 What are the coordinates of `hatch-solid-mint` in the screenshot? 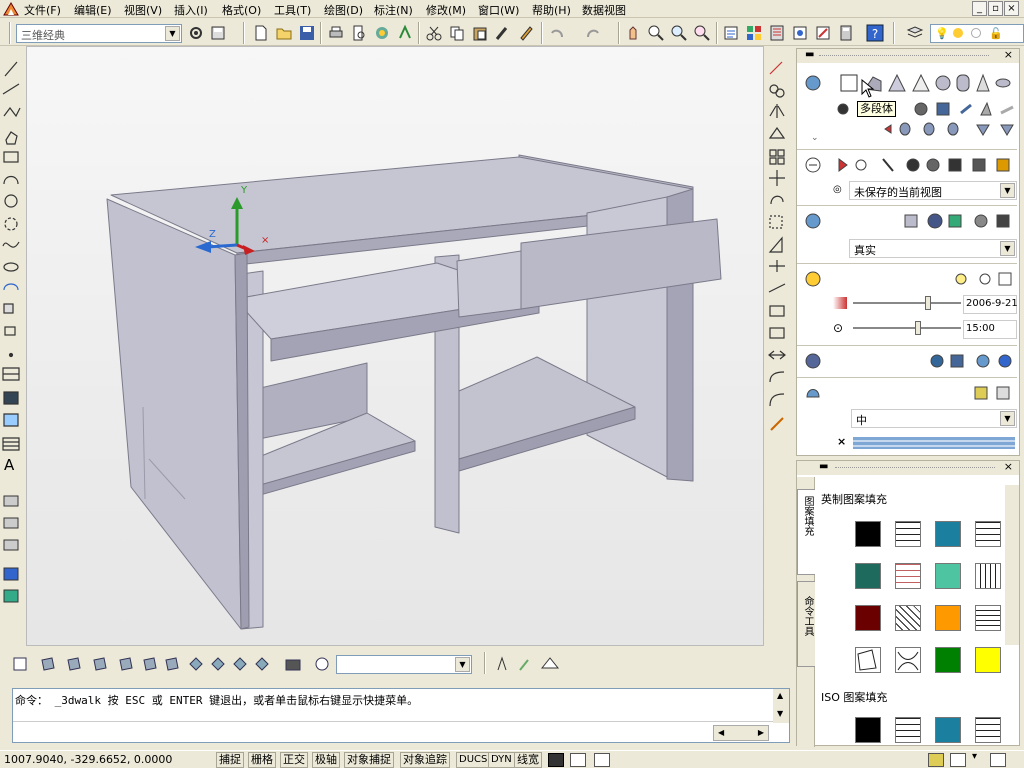 It's located at (948, 576).